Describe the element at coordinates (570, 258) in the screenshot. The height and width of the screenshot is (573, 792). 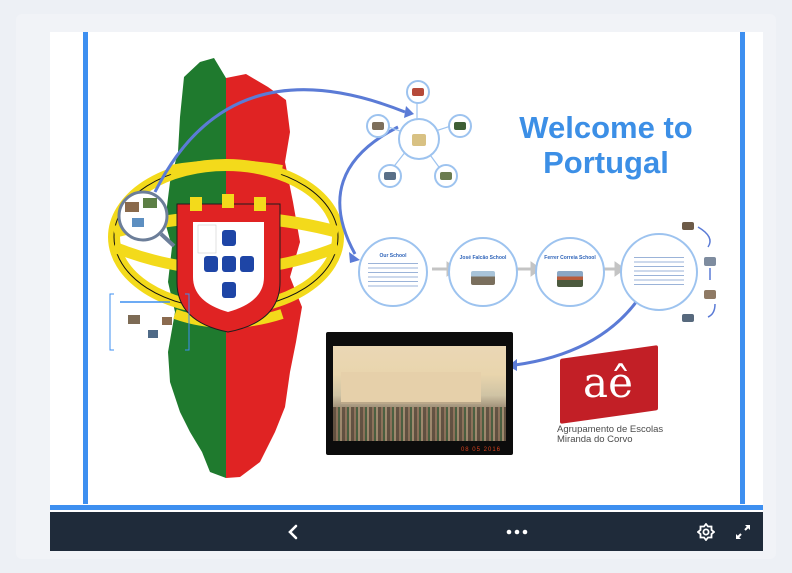
I see `path-node-title: Ferrer Correia School` at that location.